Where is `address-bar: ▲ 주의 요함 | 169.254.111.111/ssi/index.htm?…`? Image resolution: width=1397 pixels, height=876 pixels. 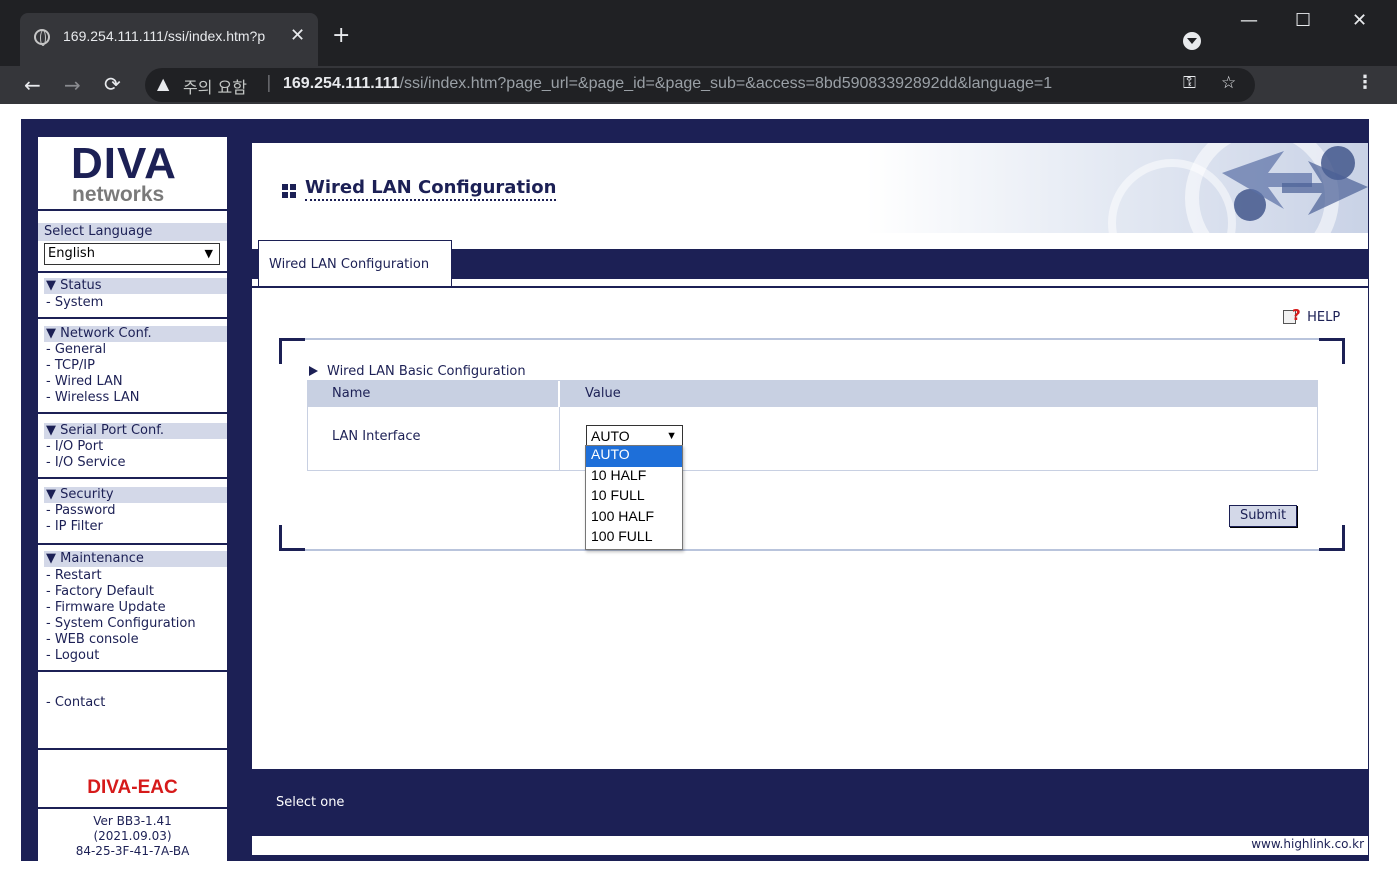
address-bar: ▲ 주의 요함 | 169.254.111.111/ssi/index.htm?… is located at coordinates (700, 85).